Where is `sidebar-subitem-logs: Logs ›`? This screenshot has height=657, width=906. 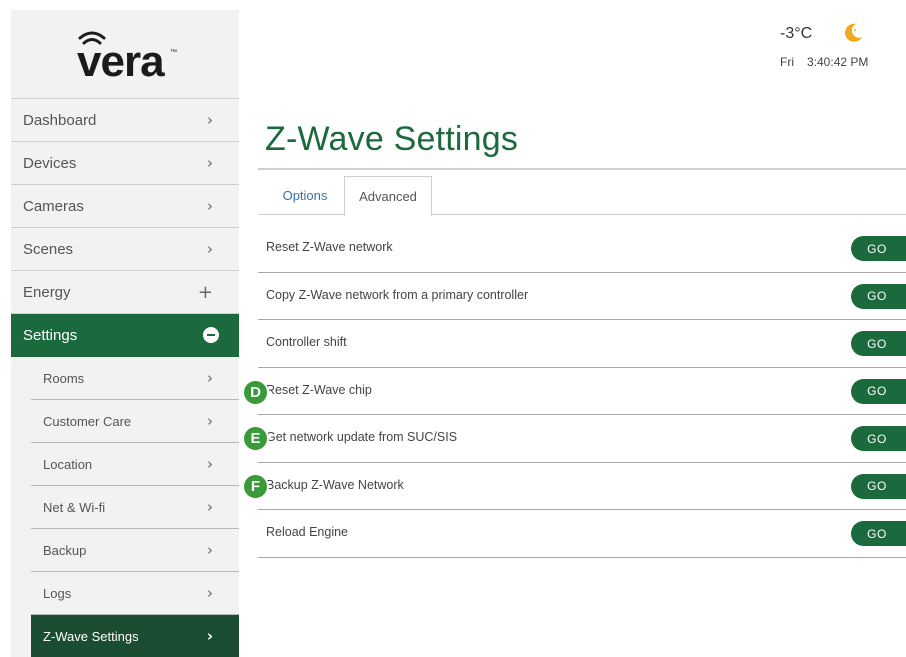 sidebar-subitem-logs: Logs › is located at coordinates (135, 593).